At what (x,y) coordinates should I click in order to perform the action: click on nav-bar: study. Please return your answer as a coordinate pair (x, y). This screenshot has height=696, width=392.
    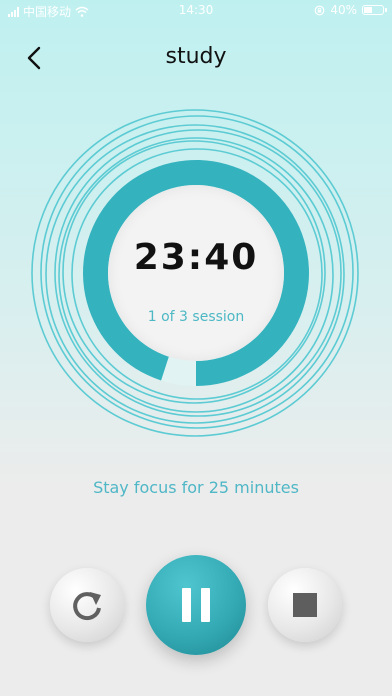
    Looking at the image, I should click on (196, 58).